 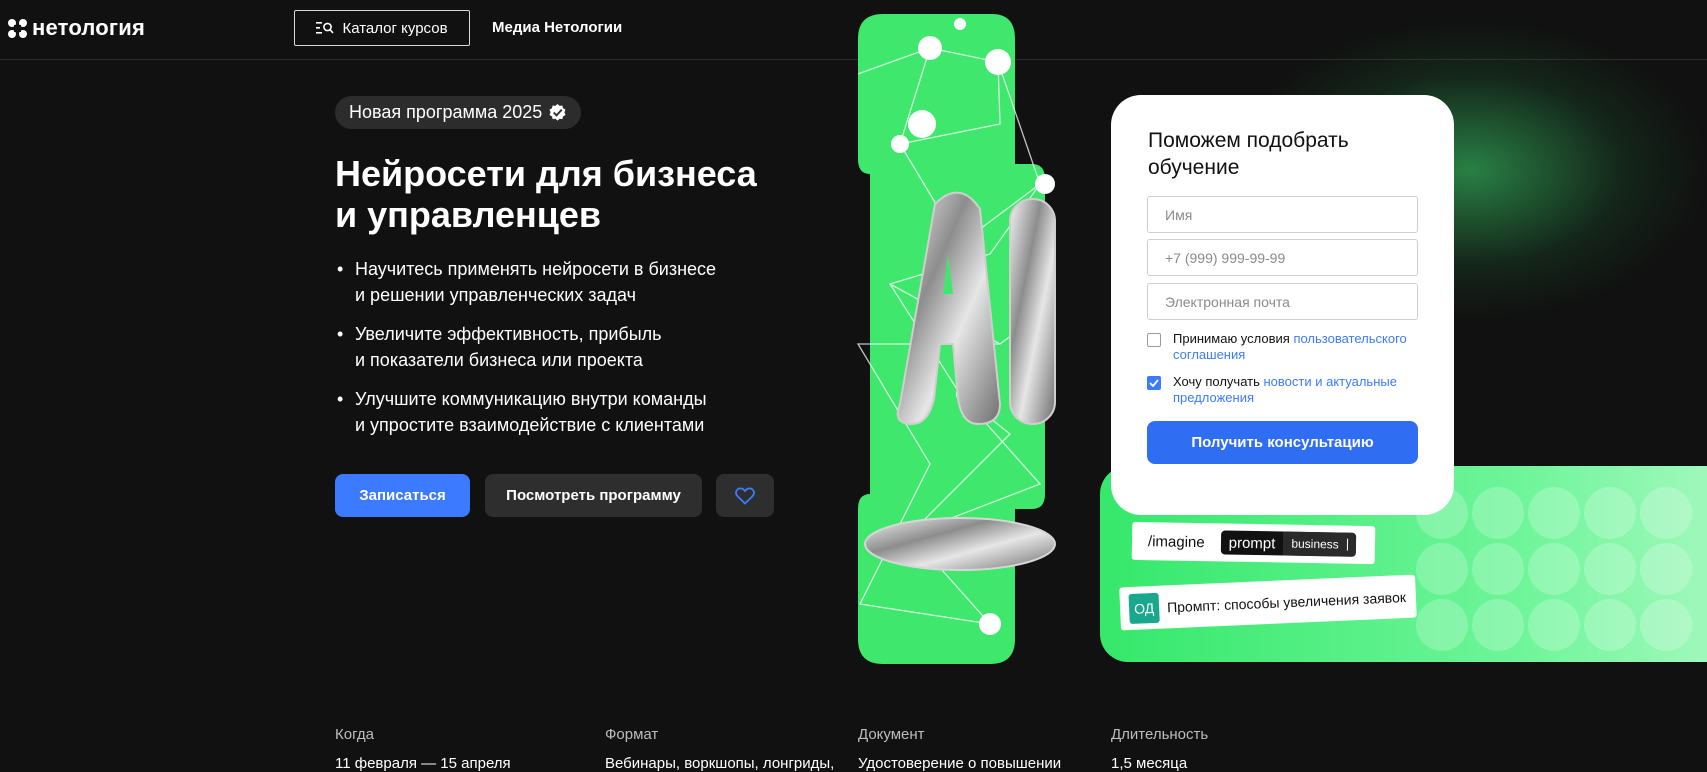 What do you see at coordinates (720, 763) in the screenshot?
I see `info-value: Вебинары, воркшопы, лонгриды,` at bounding box center [720, 763].